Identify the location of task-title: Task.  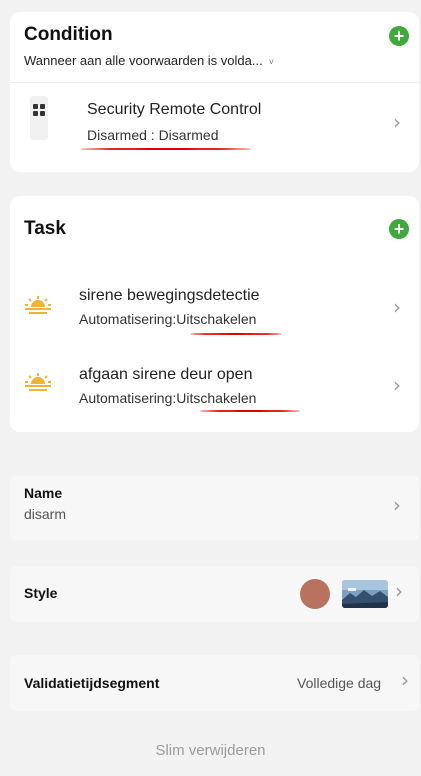
(45, 228).